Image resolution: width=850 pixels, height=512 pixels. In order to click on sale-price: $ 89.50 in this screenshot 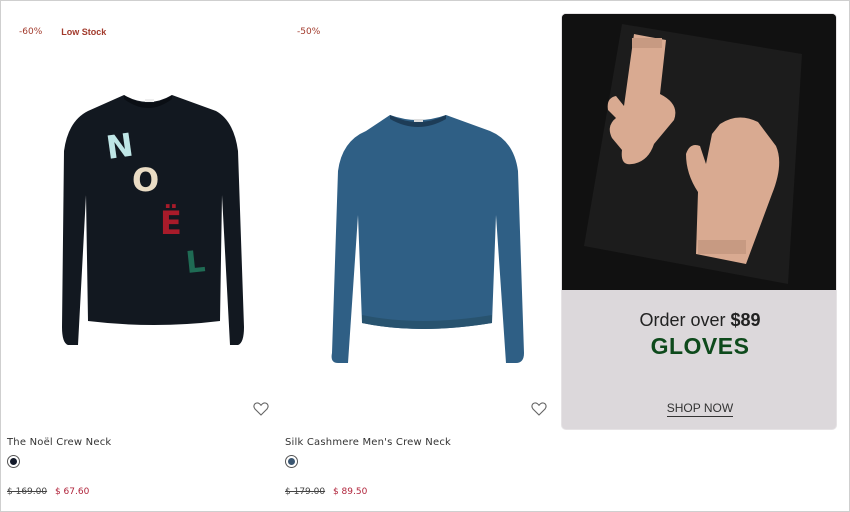, I will do `click(350, 492)`.